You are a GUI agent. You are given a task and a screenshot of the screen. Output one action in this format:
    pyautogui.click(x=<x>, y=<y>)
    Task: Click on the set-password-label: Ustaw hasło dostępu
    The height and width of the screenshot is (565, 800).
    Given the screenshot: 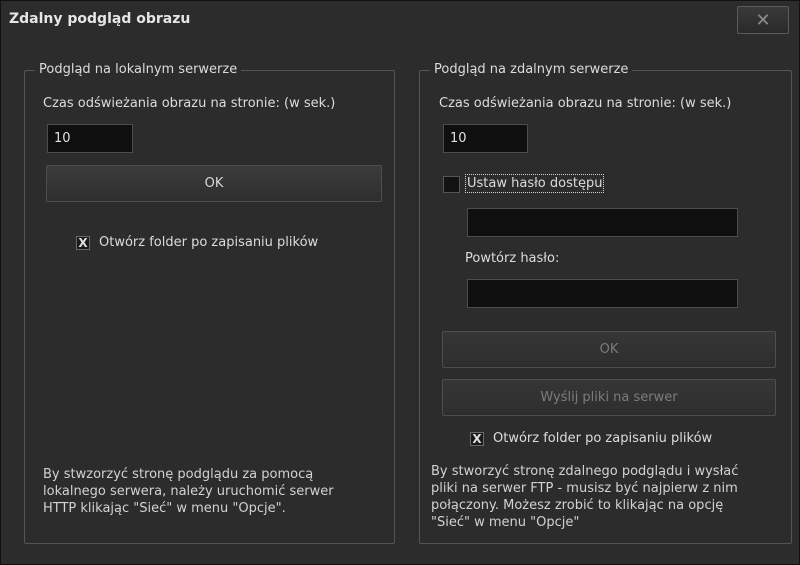 What is the action you would take?
    pyautogui.click(x=534, y=183)
    